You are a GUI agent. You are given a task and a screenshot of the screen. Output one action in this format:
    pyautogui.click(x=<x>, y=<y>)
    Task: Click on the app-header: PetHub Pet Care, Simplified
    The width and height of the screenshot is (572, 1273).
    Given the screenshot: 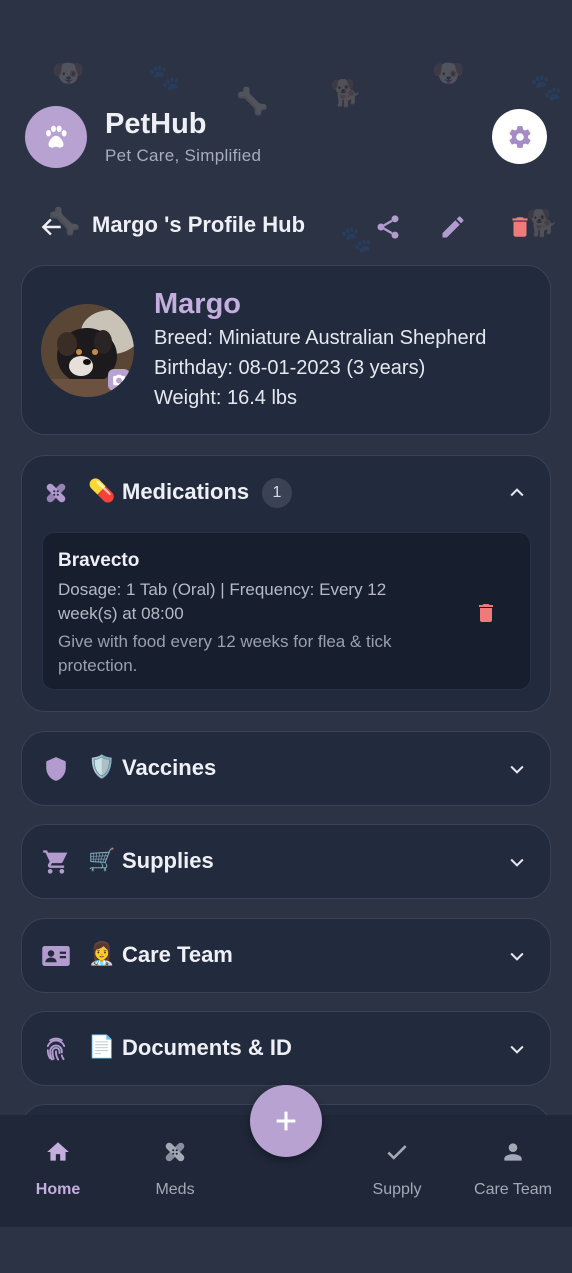 What is the action you would take?
    pyautogui.click(x=286, y=137)
    